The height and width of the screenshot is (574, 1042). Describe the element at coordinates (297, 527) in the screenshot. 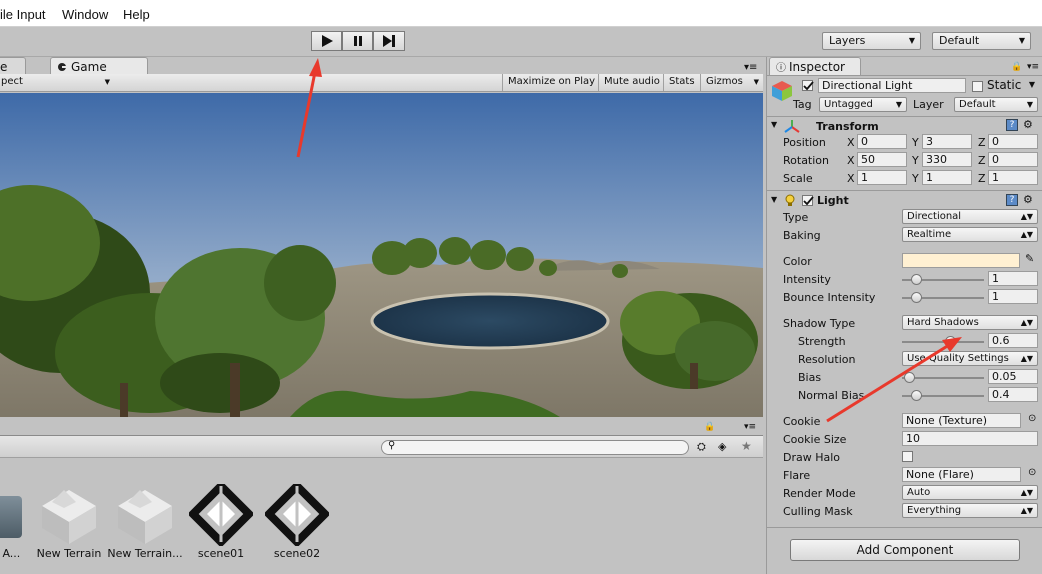

I see `asset-item: scene02` at that location.